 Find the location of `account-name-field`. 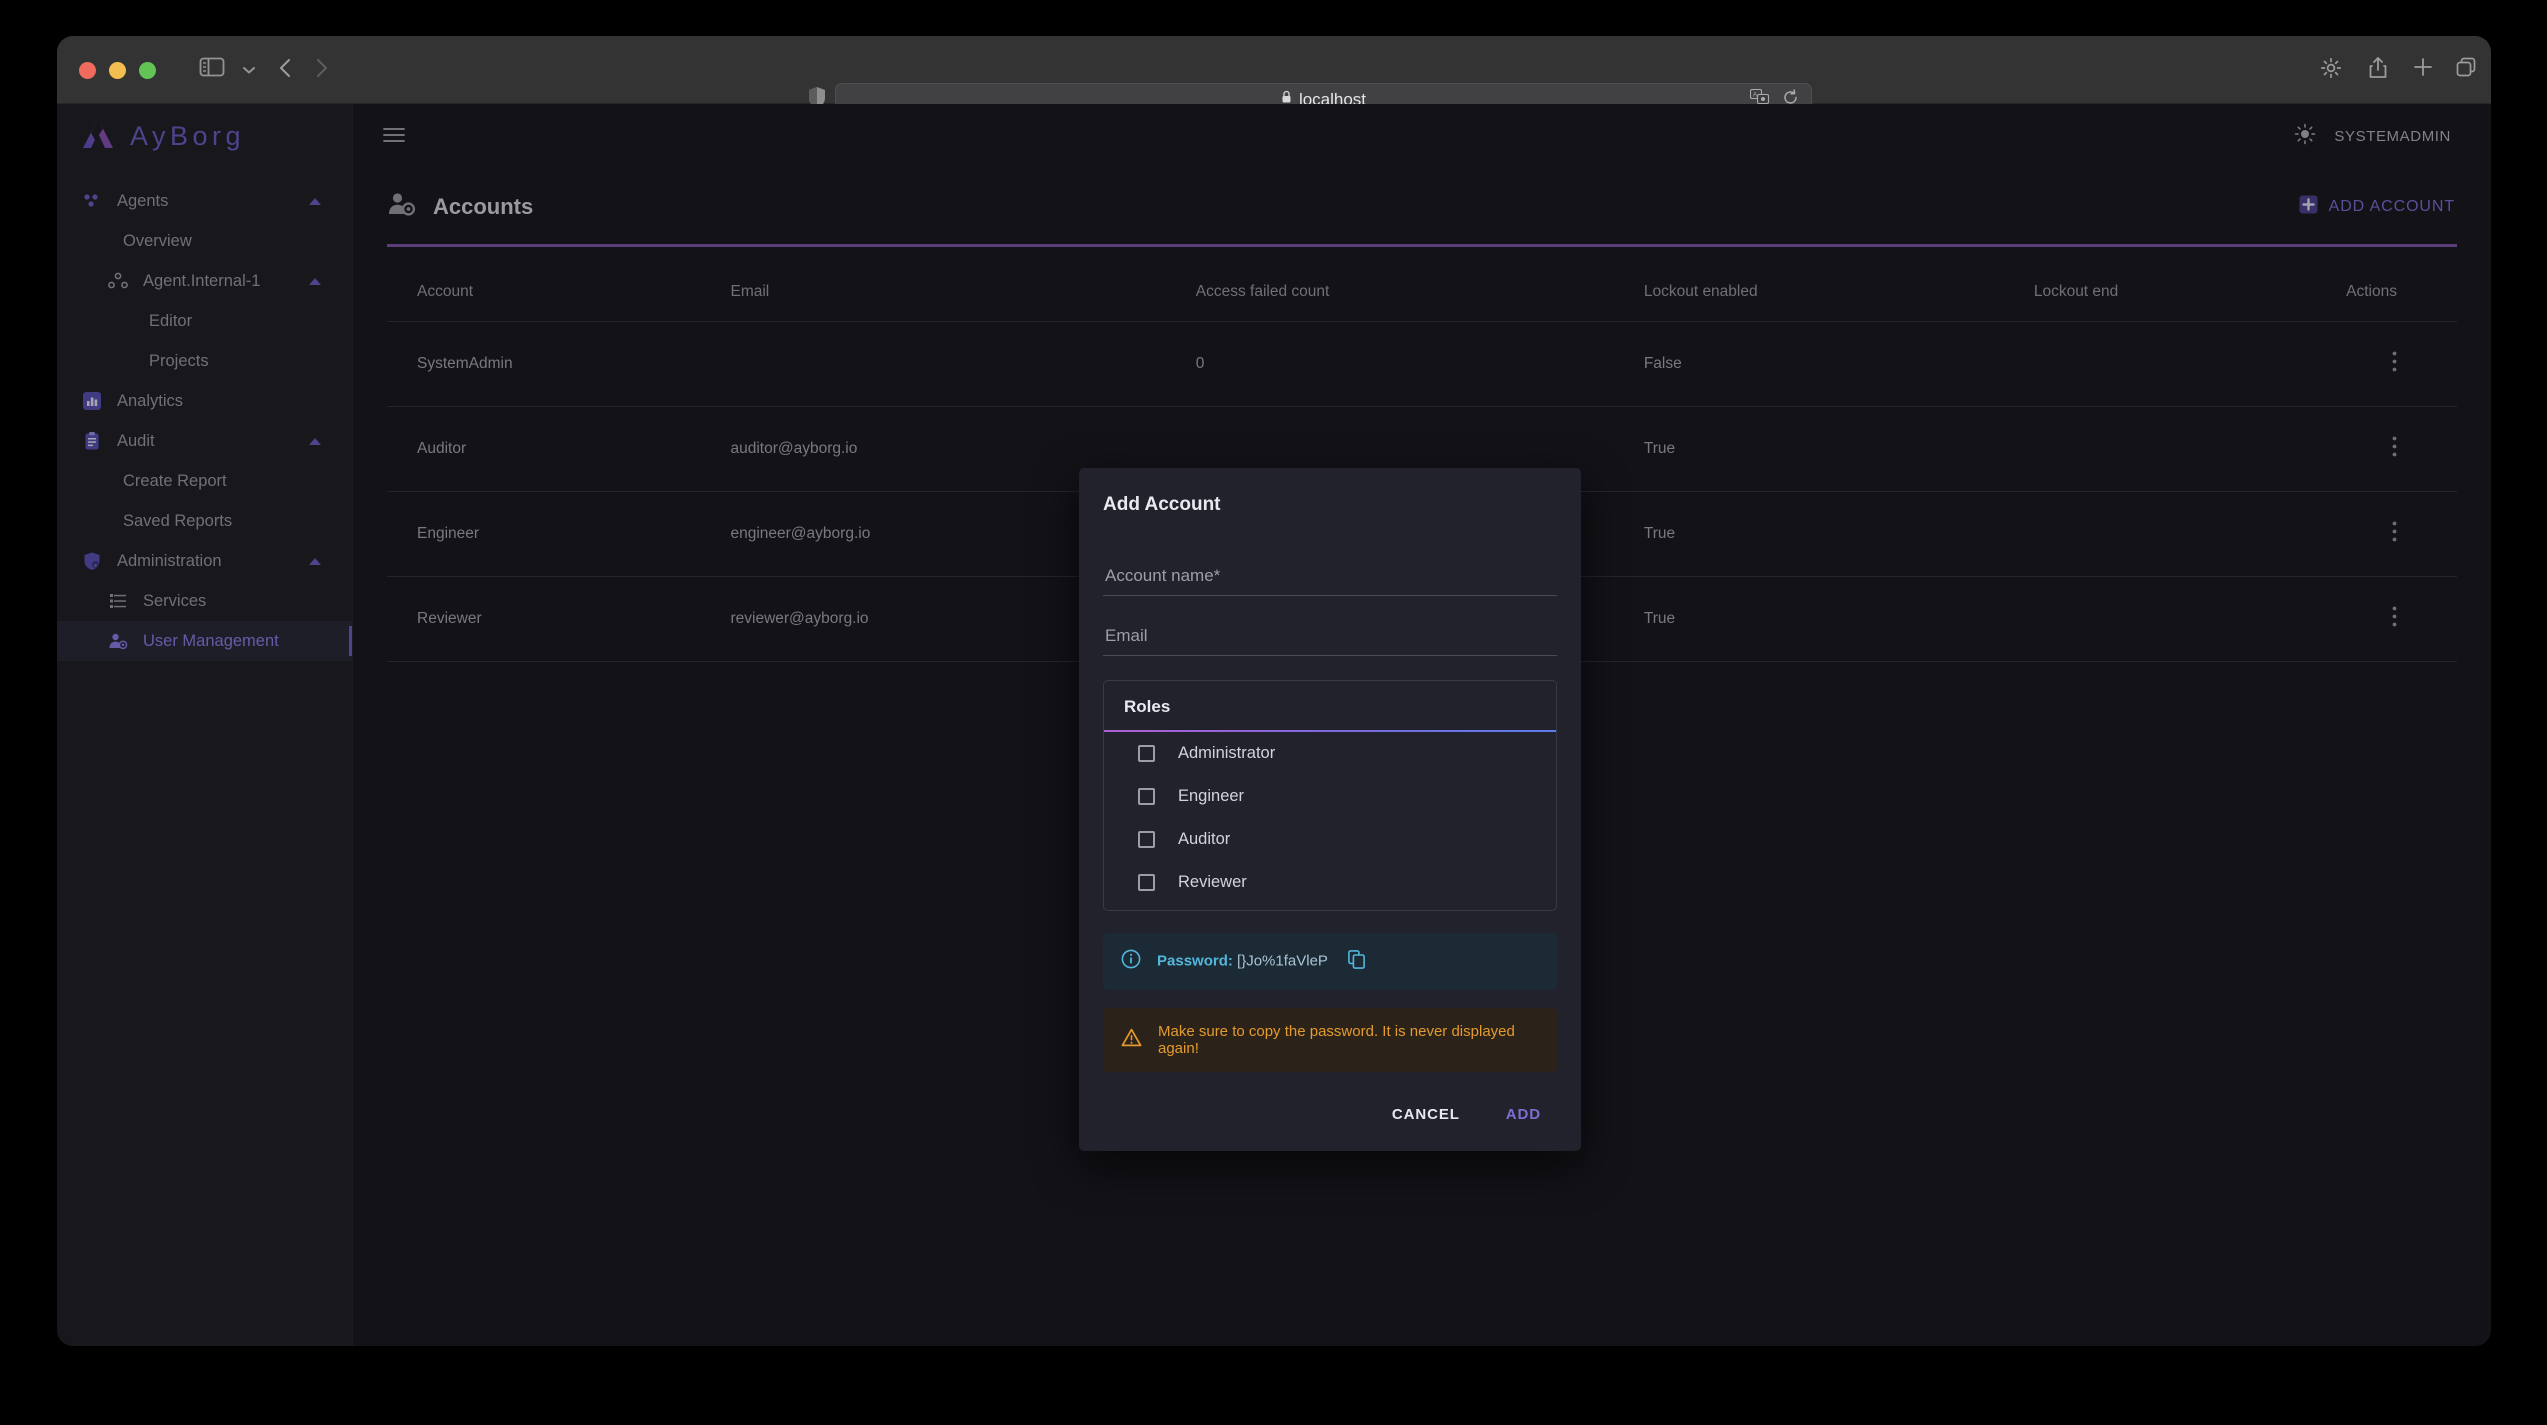

account-name-field is located at coordinates (1330, 578).